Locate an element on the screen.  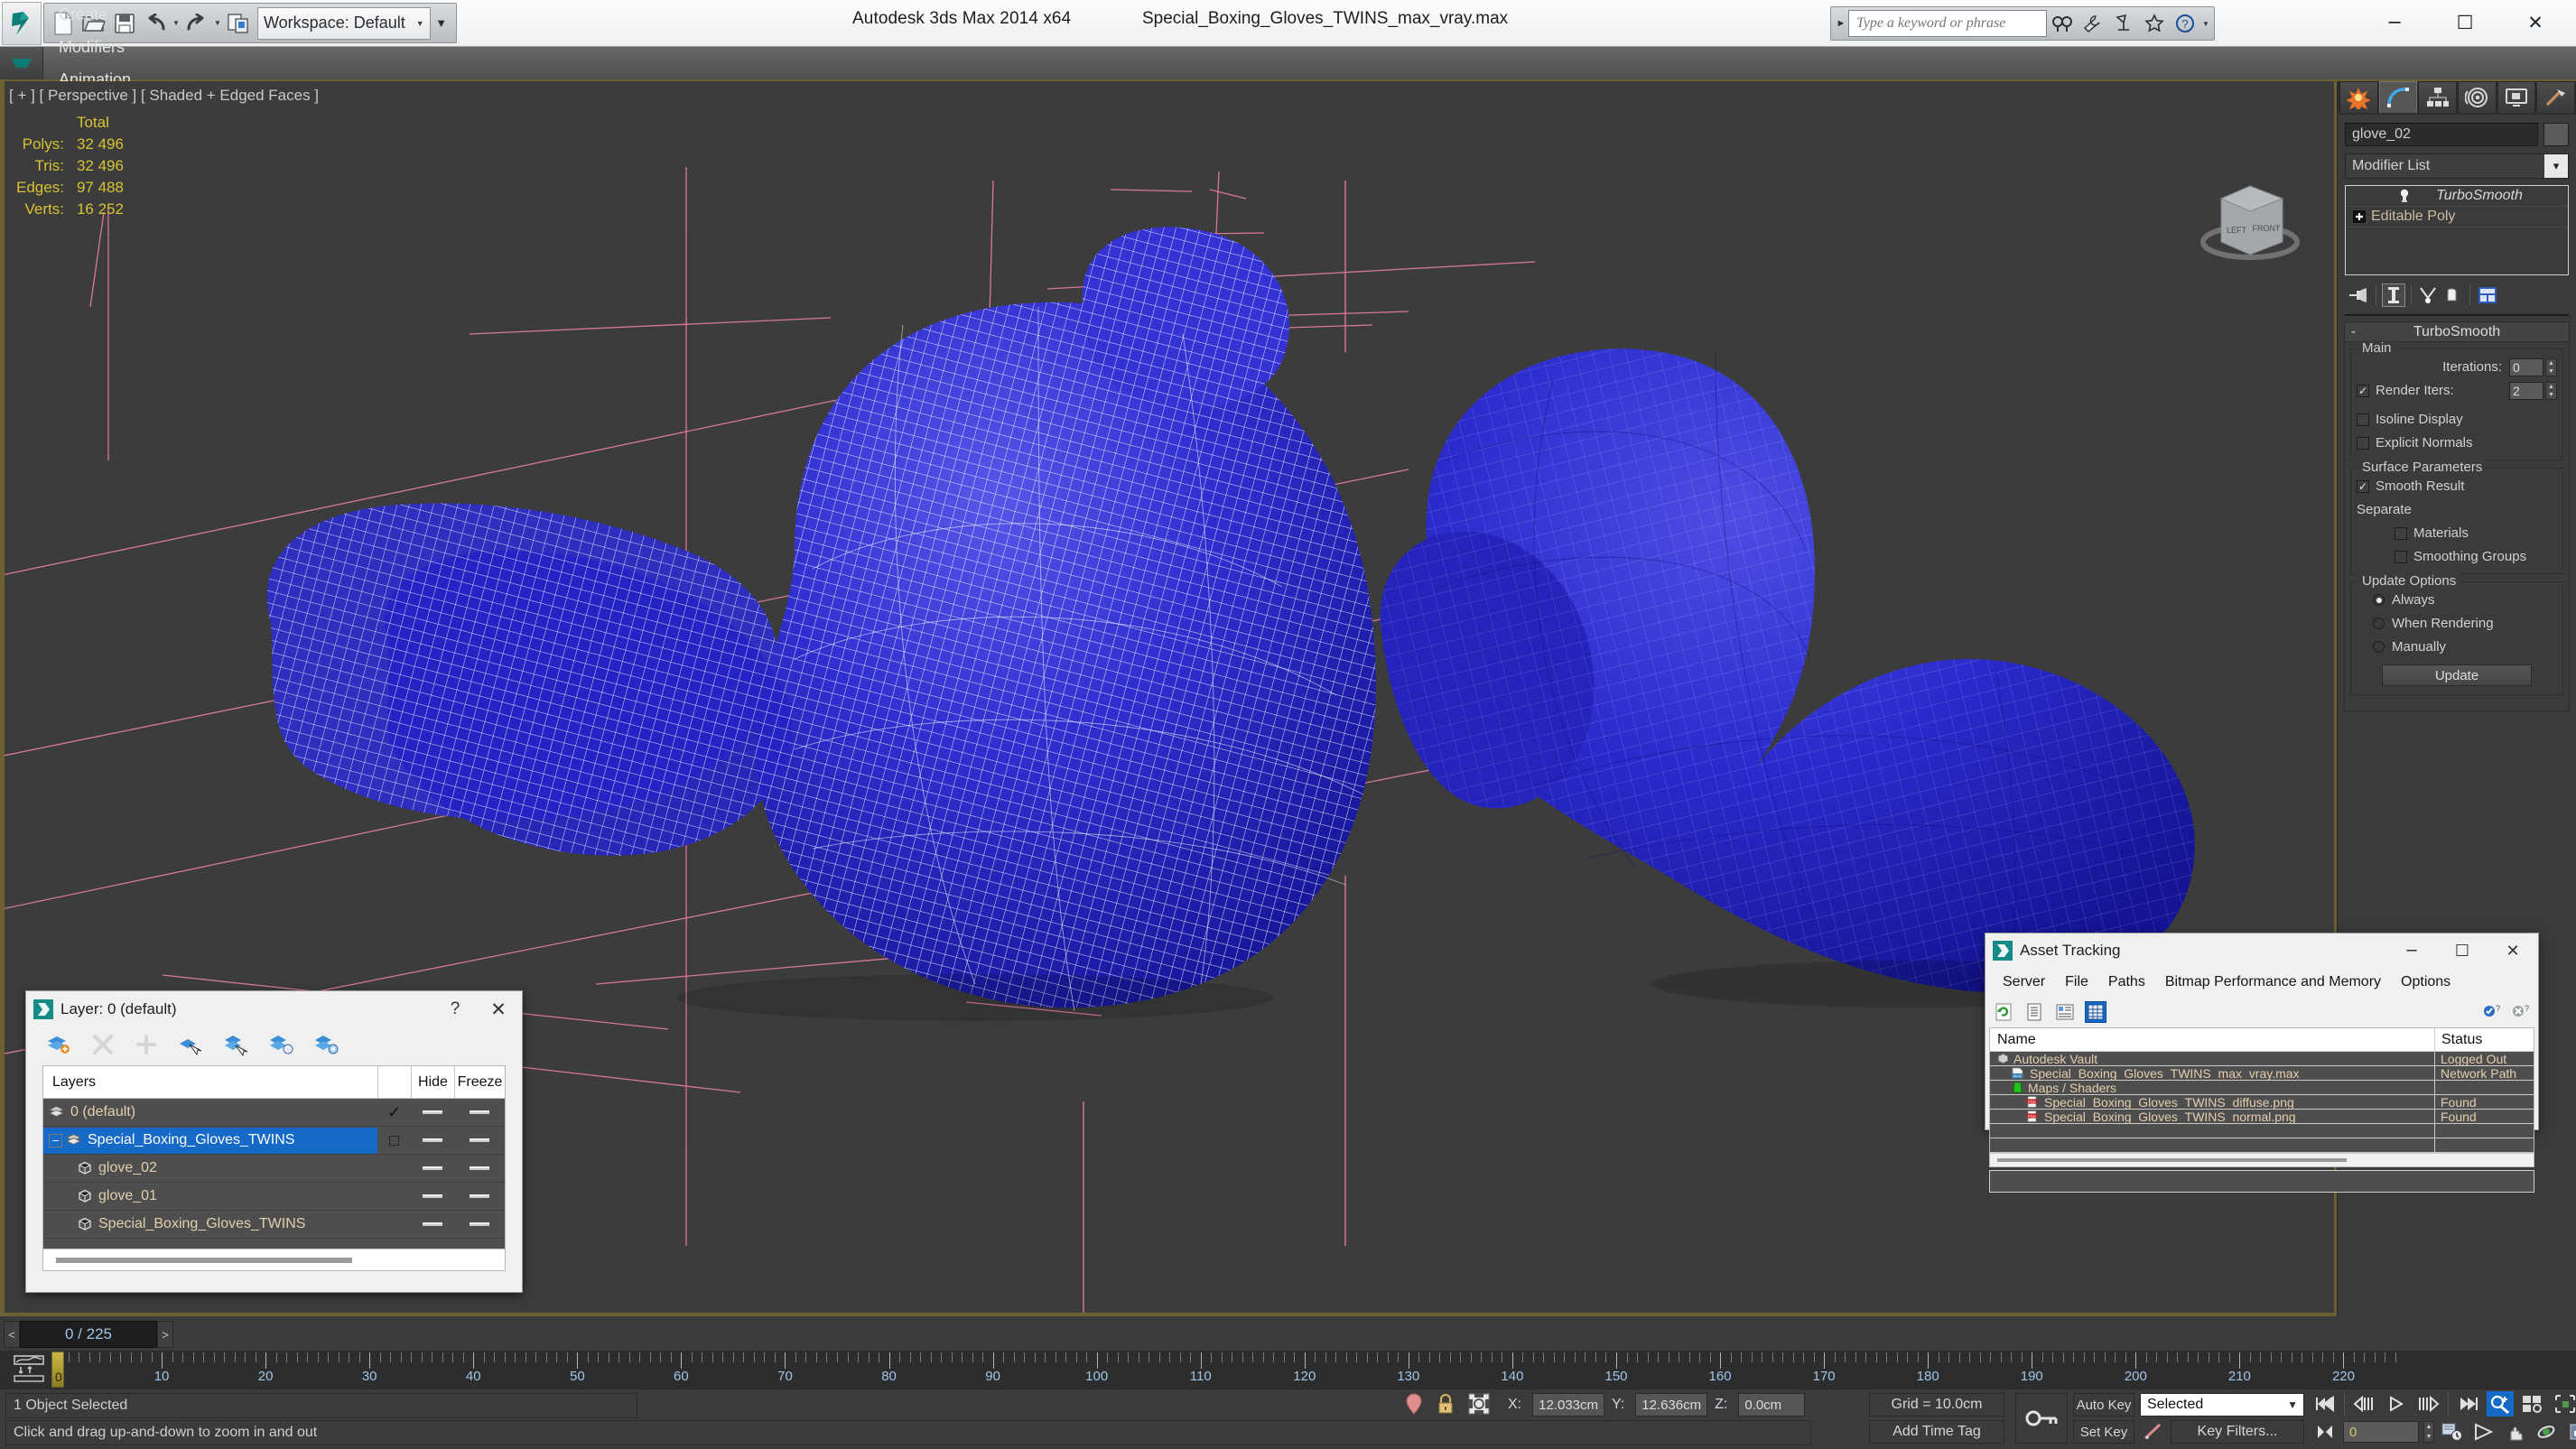
object-color-swatch is located at coordinates (2556, 134).